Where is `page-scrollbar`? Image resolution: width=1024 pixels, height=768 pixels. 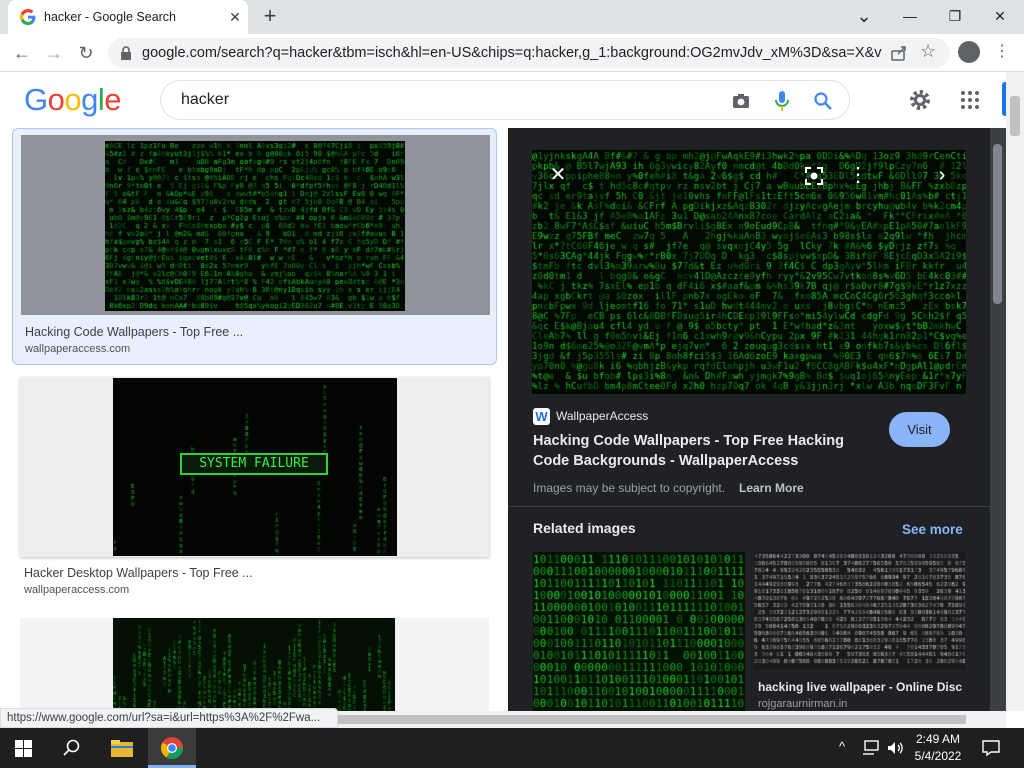
page-scrollbar is located at coordinates (1015, 391).